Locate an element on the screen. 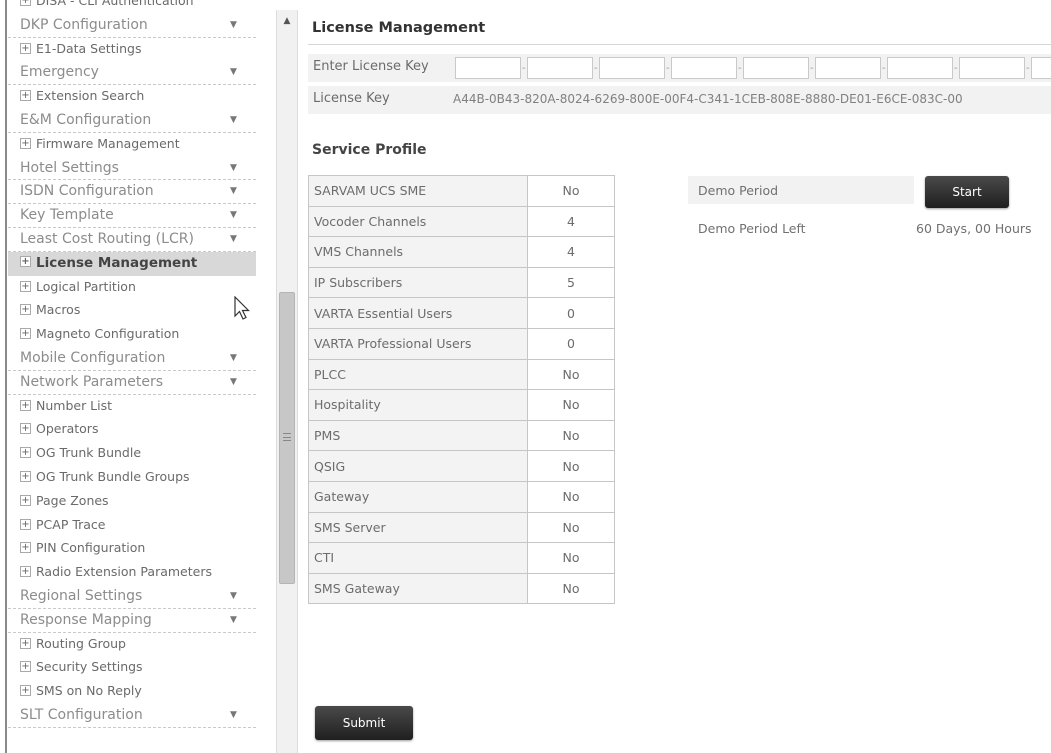 The image size is (1051, 753). sidebar-item-extension-search: + Extension Search is located at coordinates (132, 97).